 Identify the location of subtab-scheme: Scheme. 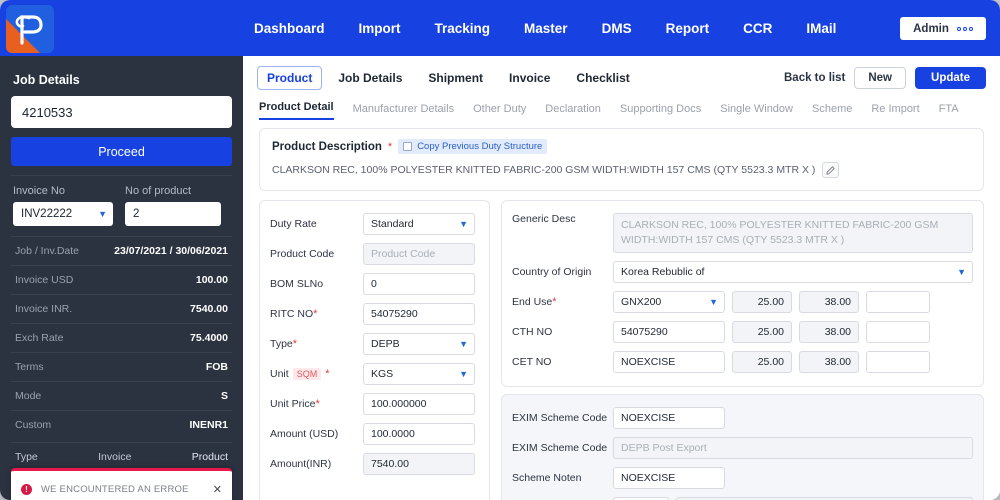
(832, 111).